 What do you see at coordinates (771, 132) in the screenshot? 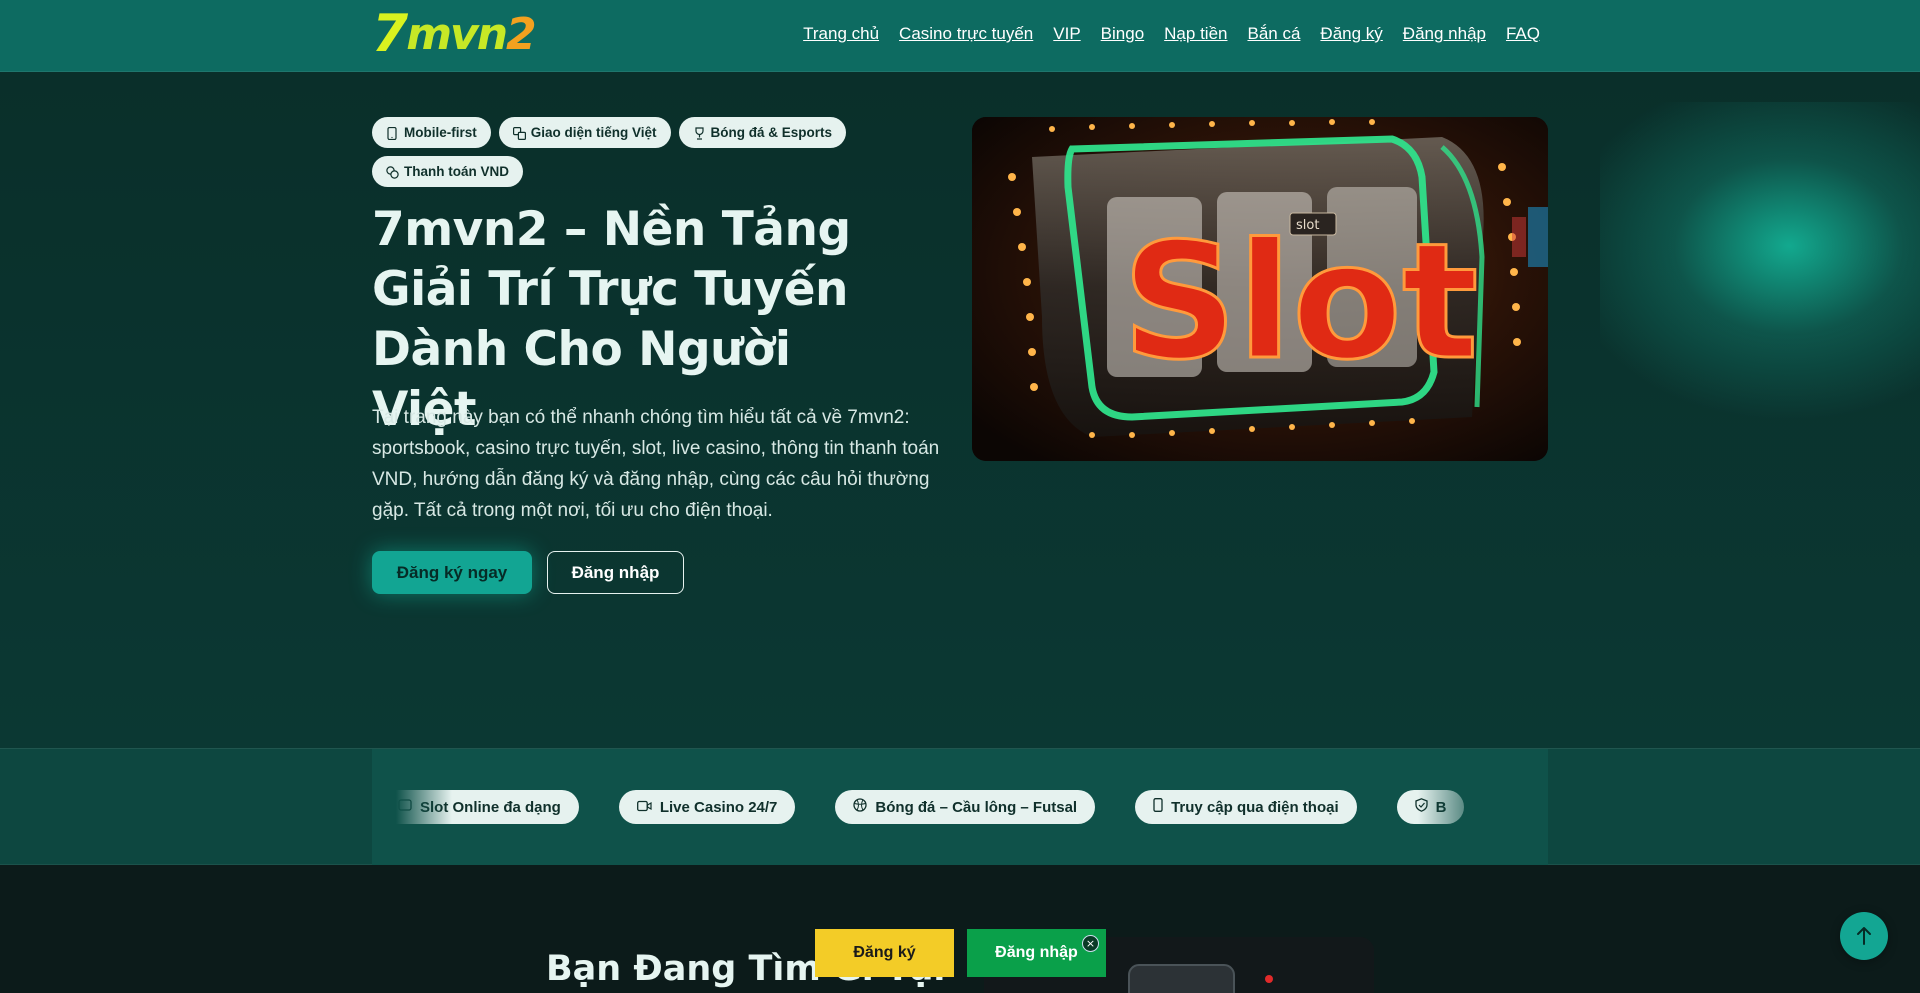
I see `tag-label: Bóng đá & Esports` at bounding box center [771, 132].